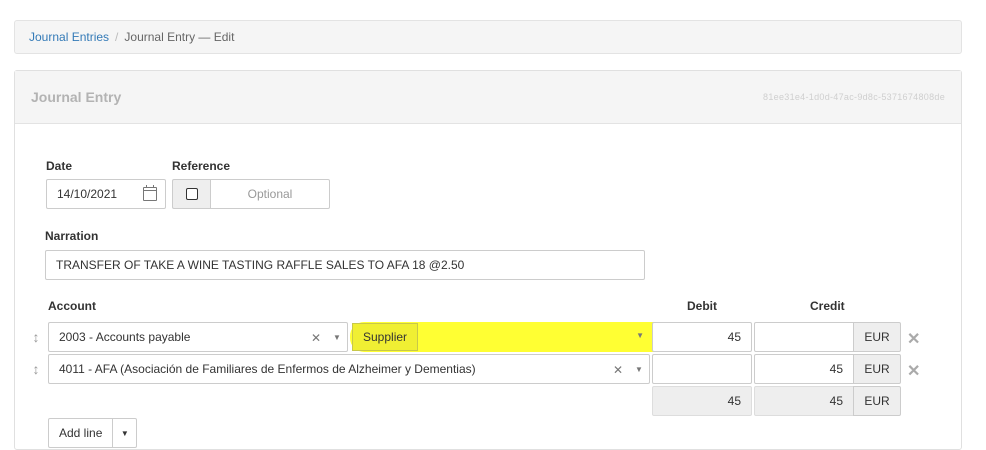  Describe the element at coordinates (702, 337) in the screenshot. I see `debit-input-row-1: 45` at that location.